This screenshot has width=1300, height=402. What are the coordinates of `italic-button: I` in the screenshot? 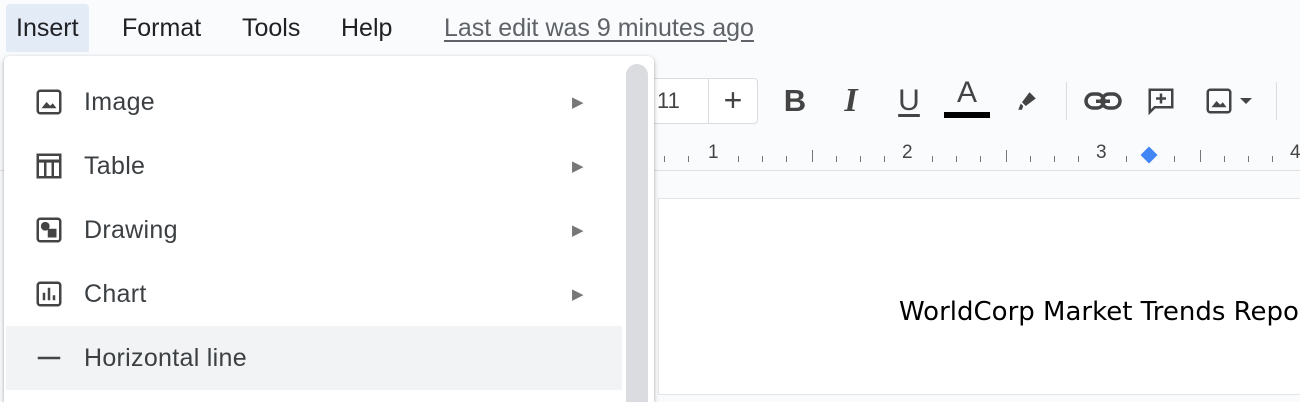 It's located at (851, 101).